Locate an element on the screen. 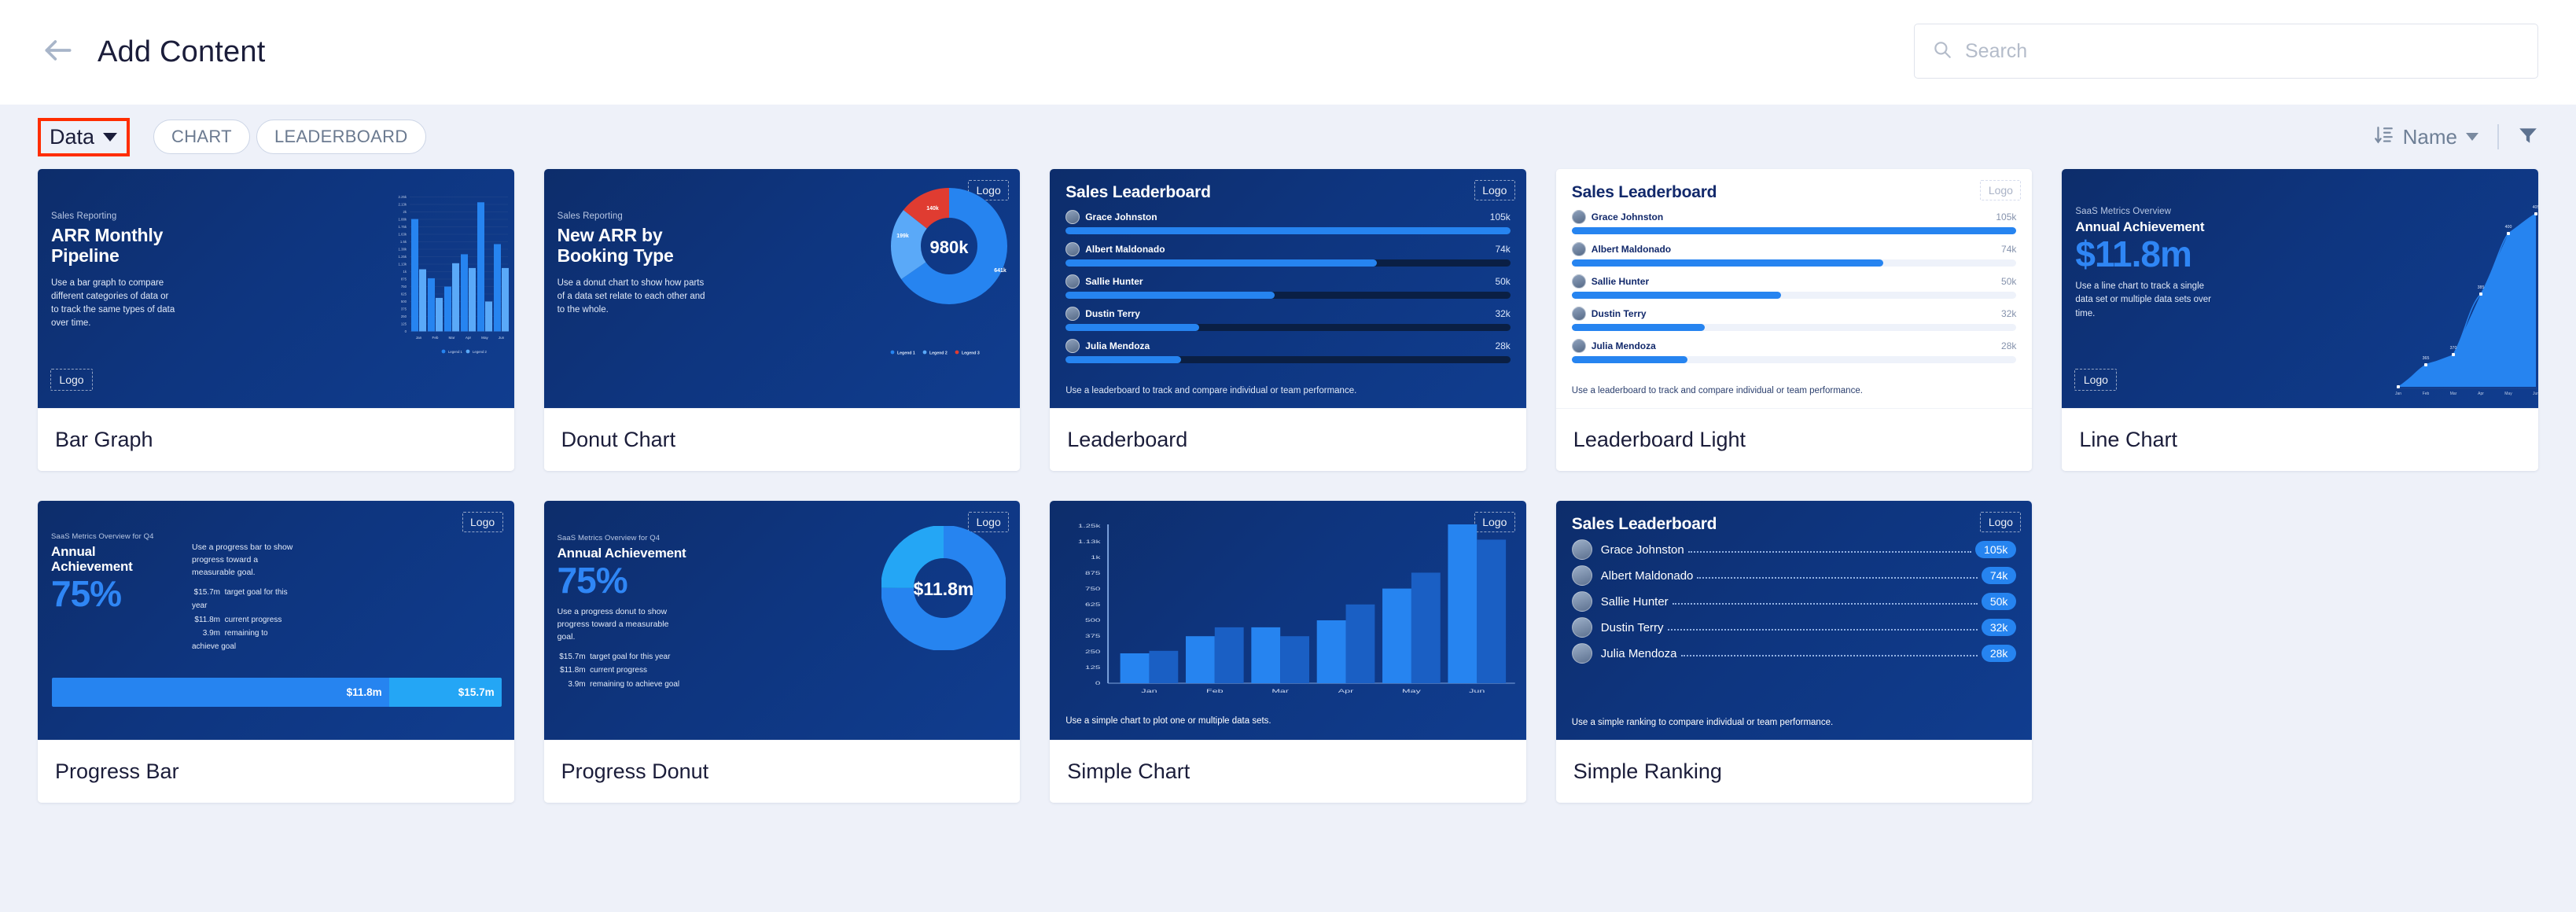 Image resolution: width=2576 pixels, height=912 pixels. svg-text: 365 is located at coordinates (2427, 358).